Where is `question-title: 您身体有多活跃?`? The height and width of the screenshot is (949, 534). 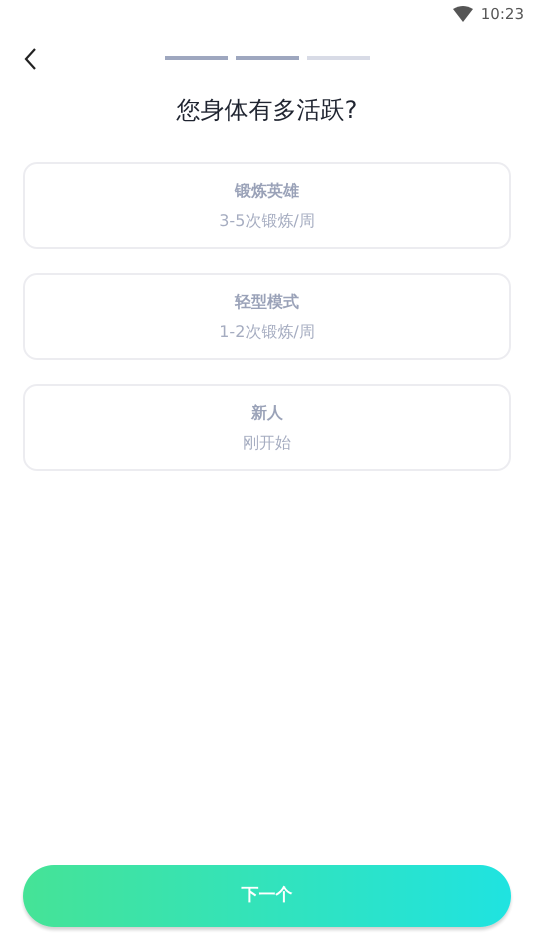
question-title: 您身体有多活跃? is located at coordinates (267, 110).